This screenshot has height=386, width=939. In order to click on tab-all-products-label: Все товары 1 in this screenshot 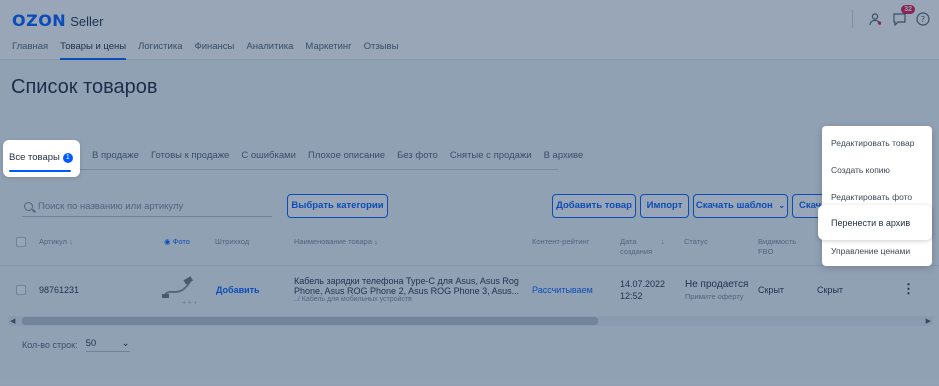, I will do `click(41, 157)`.